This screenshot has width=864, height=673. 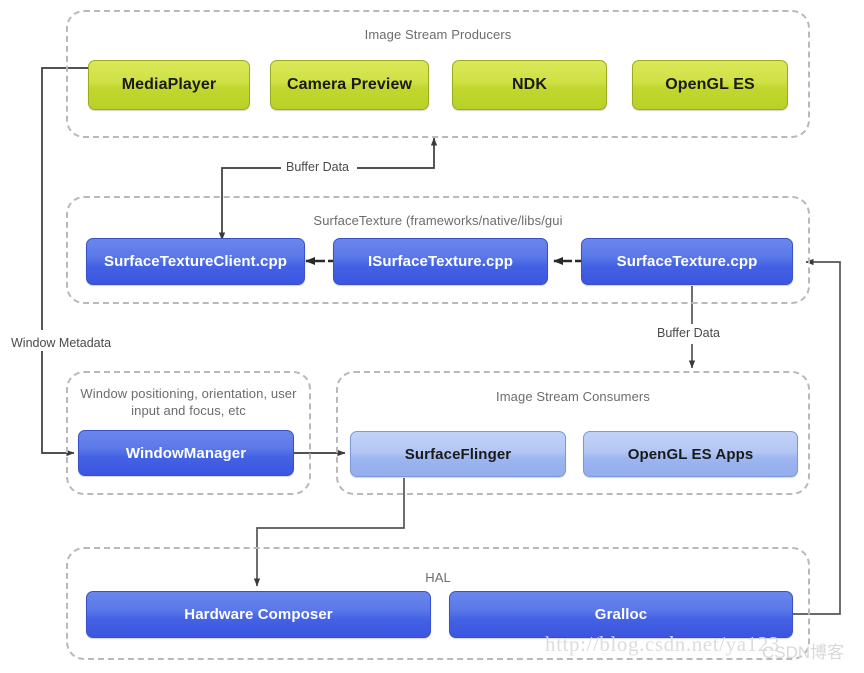 I want to click on node-isurfacetexture: ISurfaceTexture.cpp, so click(x=440, y=261).